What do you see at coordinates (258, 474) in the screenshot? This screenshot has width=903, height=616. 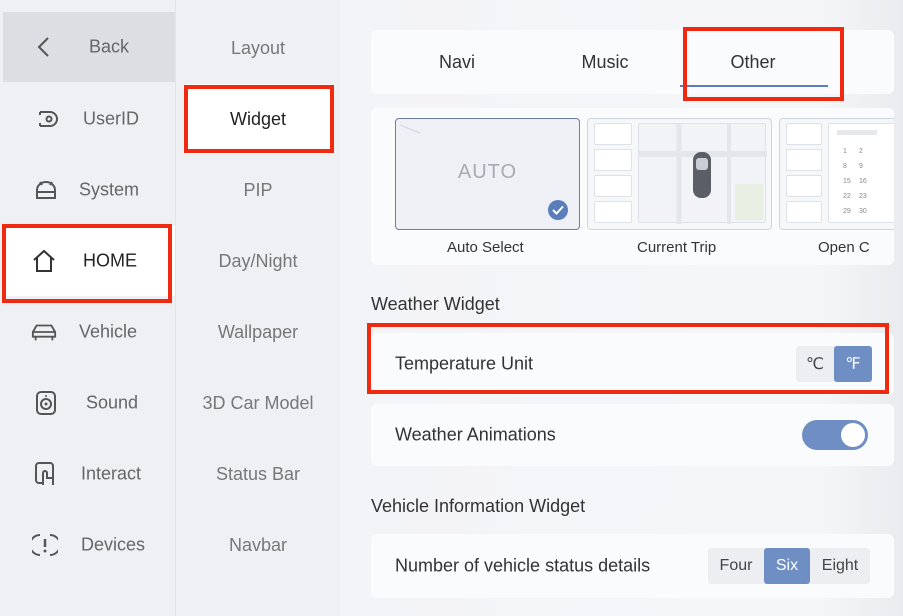 I see `subnav-item-status-bar: Status Bar` at bounding box center [258, 474].